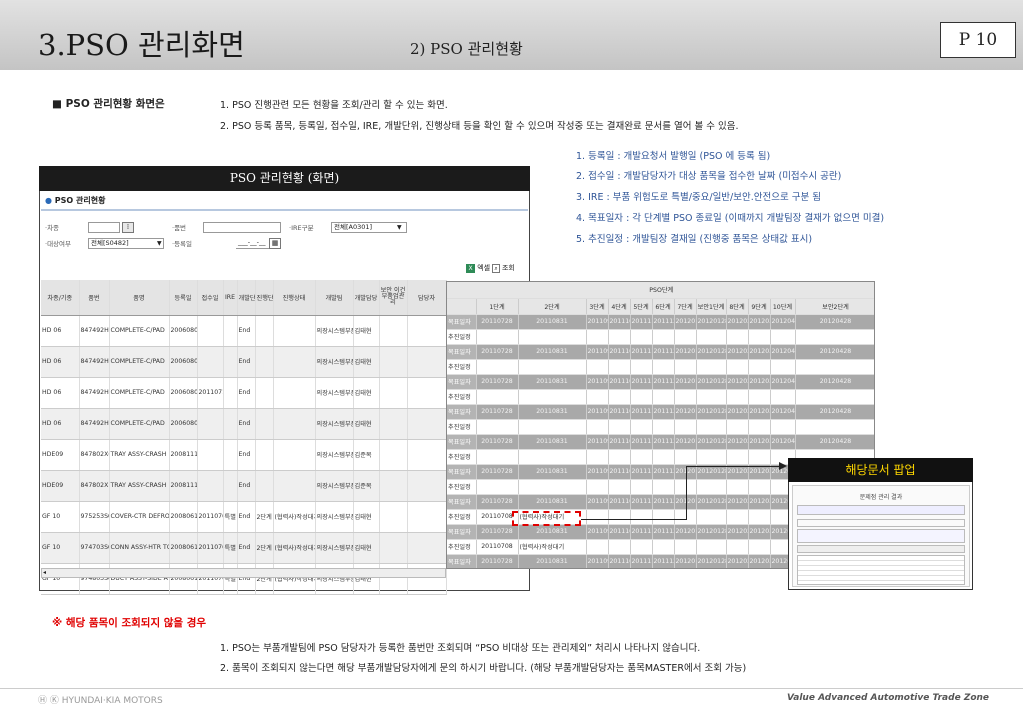 This screenshot has height=708, width=1023. Describe the element at coordinates (210, 298) in the screenshot. I see `left-grid-header: 접수일` at that location.